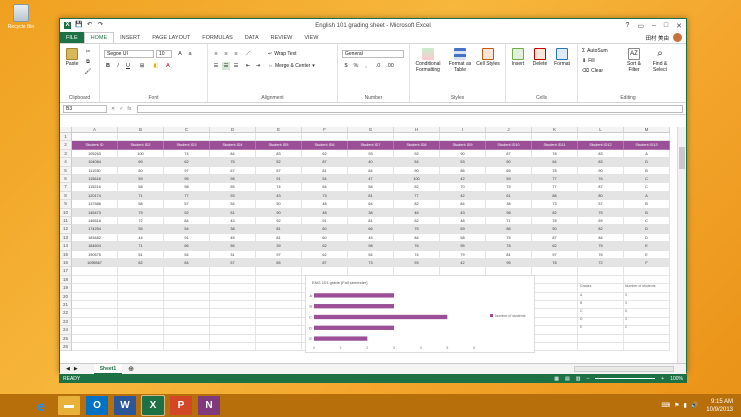 The width and height of the screenshot is (741, 417). Describe the element at coordinates (95, 170) in the screenshot. I see `cell: 111030` at that location.